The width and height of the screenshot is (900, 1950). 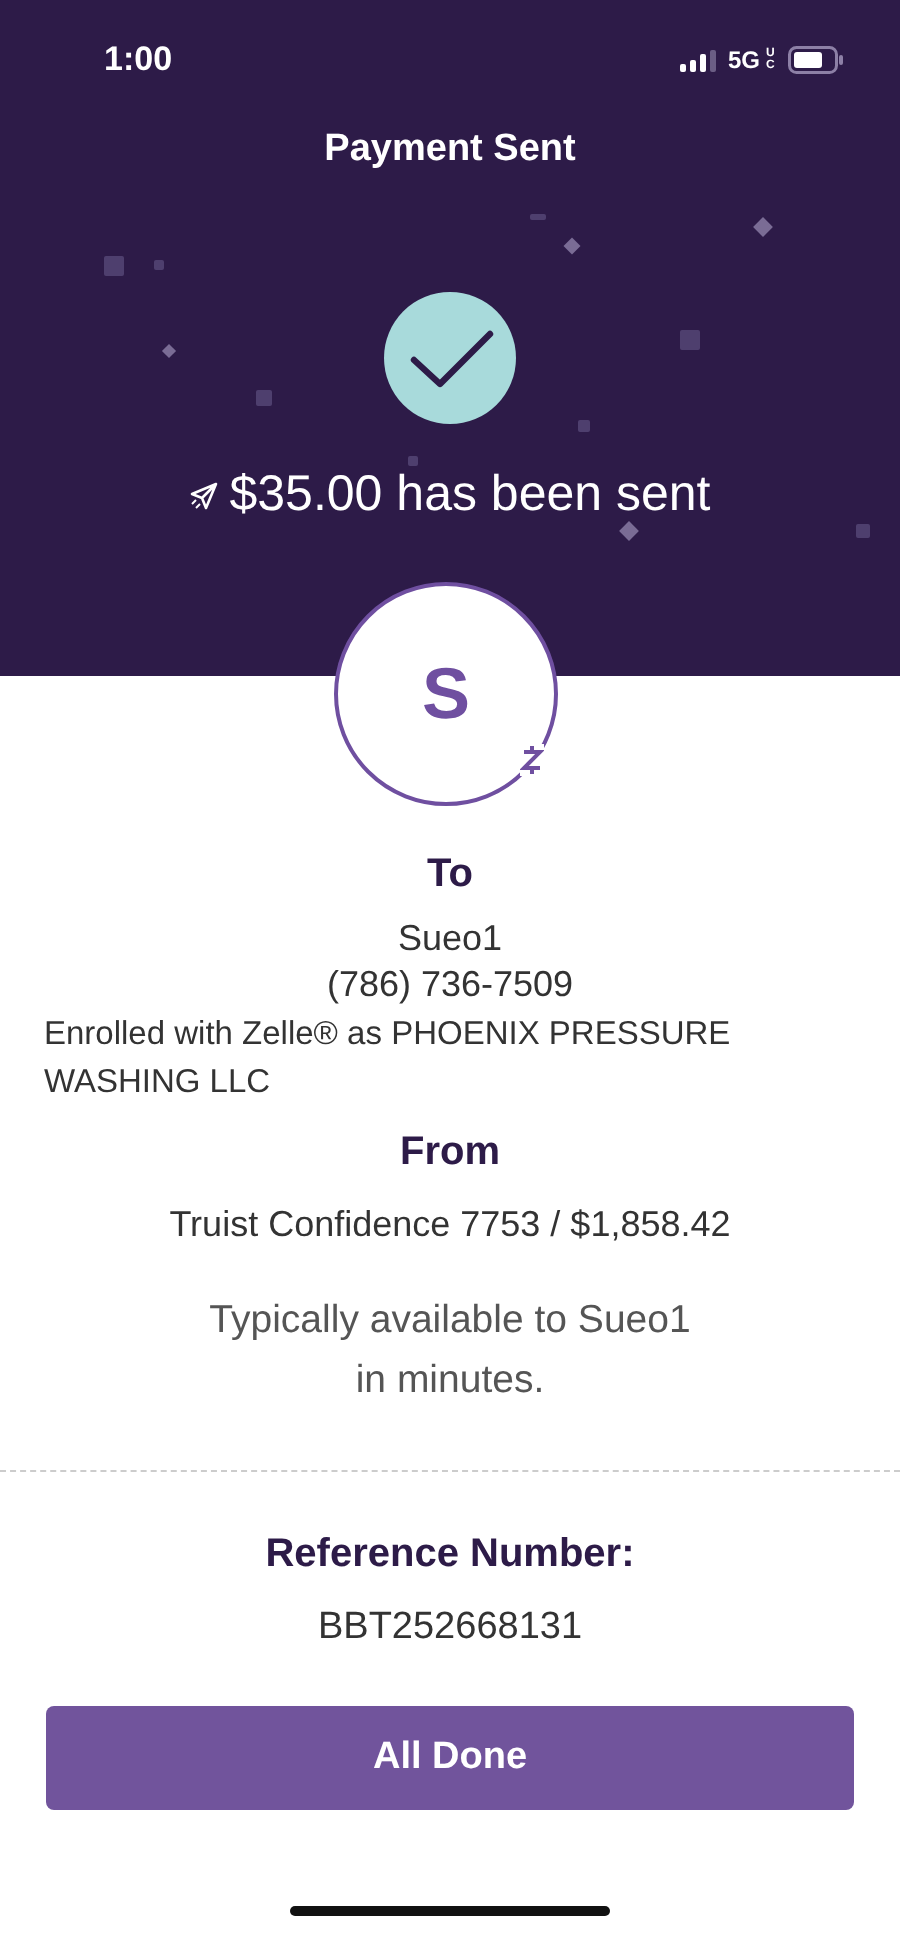 What do you see at coordinates (450, 1555) in the screenshot?
I see `reference-label: Reference Number:` at bounding box center [450, 1555].